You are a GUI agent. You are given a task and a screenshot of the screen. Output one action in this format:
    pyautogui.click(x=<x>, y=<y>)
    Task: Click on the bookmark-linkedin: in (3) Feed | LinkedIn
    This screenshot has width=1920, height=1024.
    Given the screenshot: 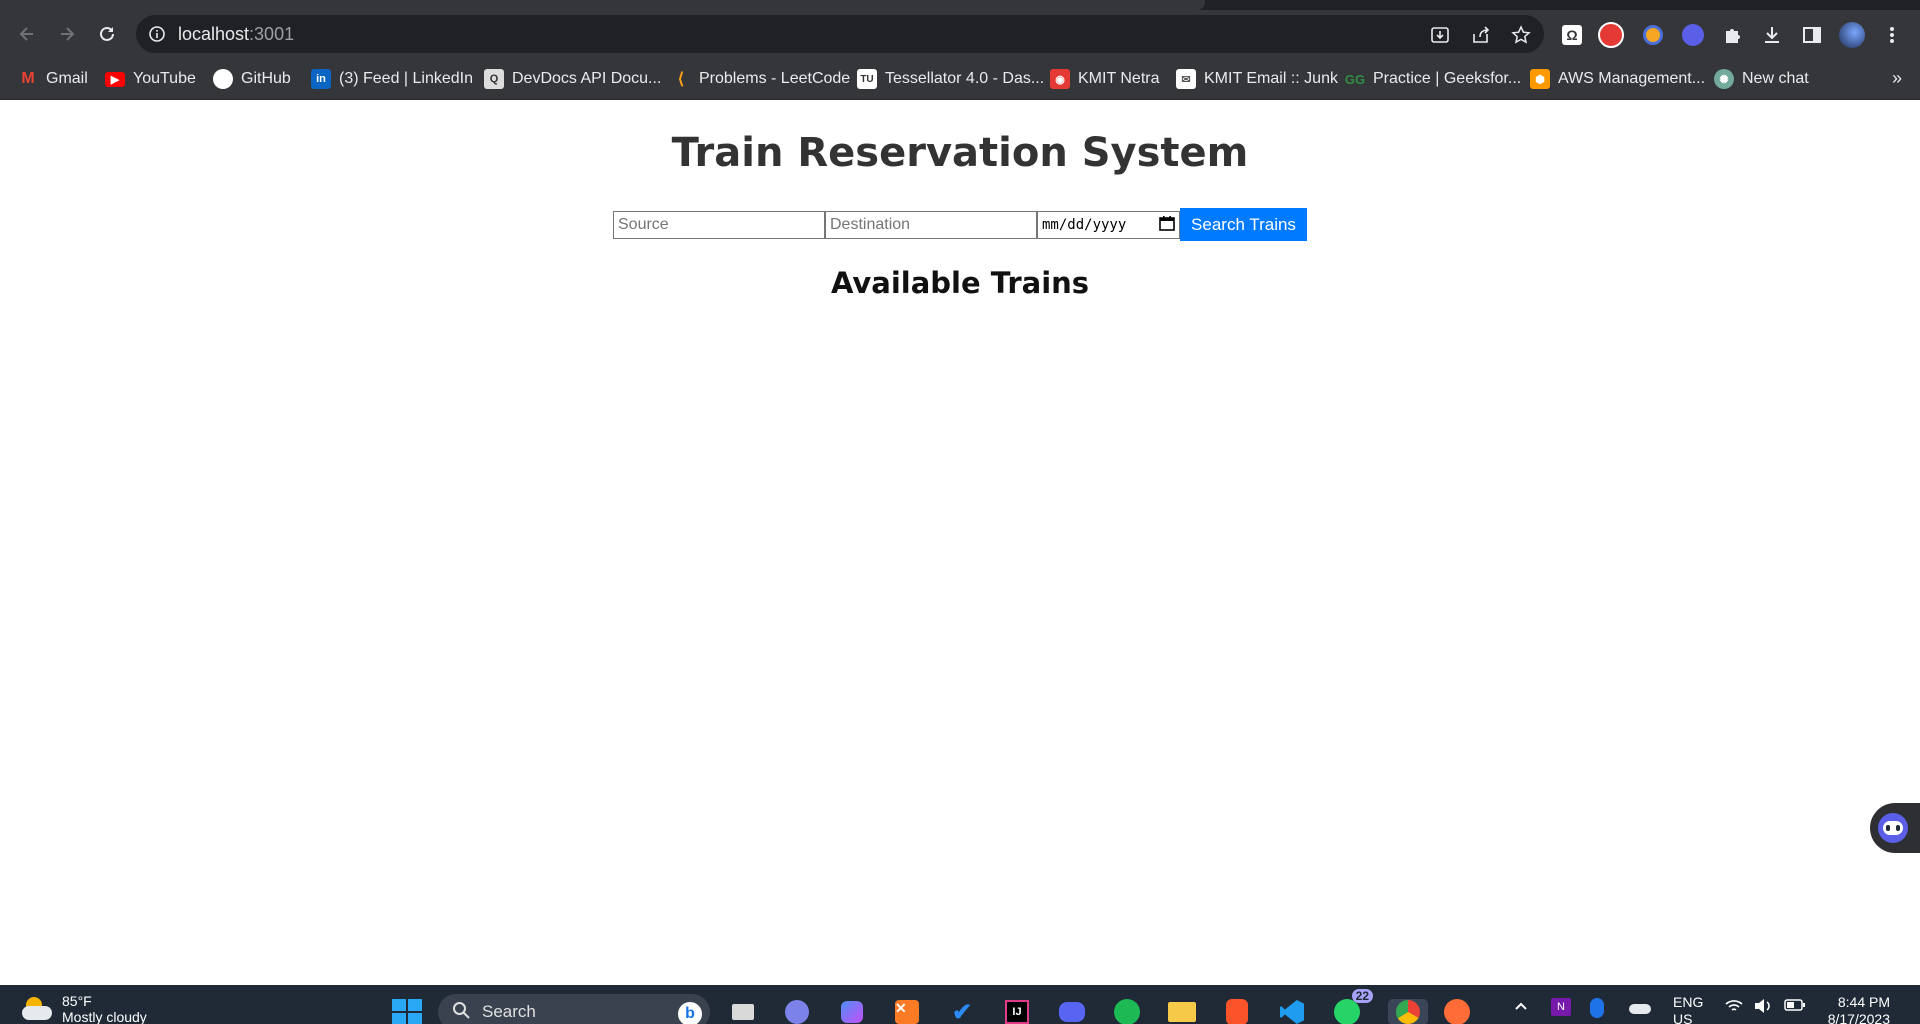 What is the action you would take?
    pyautogui.click(x=392, y=79)
    